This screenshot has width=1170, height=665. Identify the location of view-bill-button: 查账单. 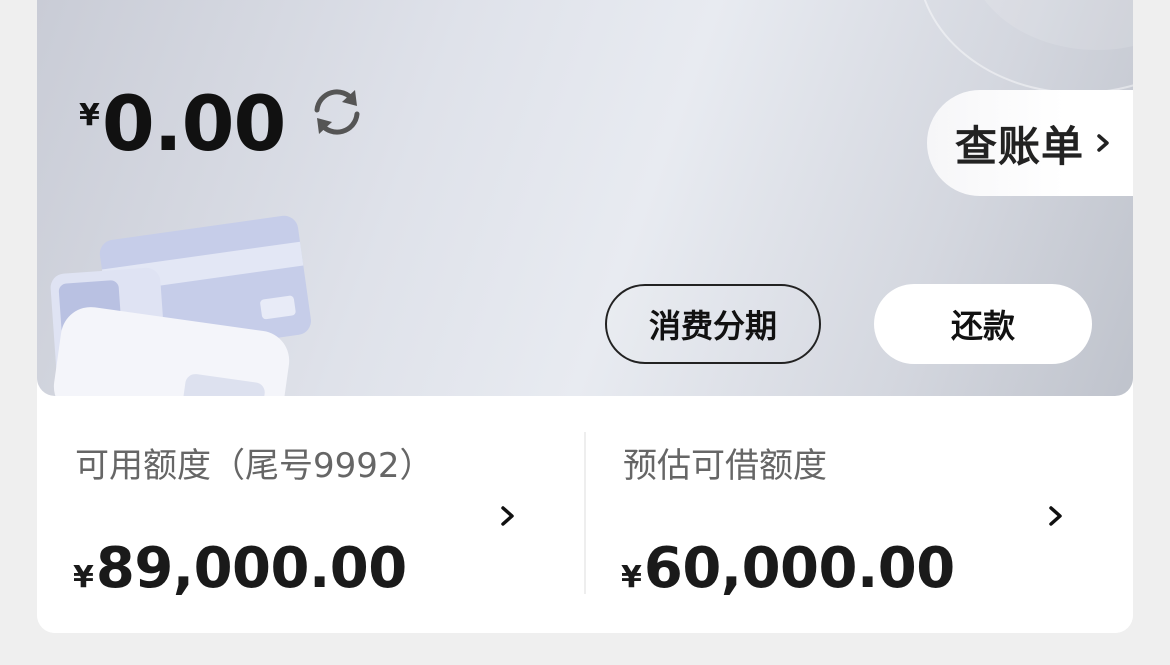
(1030, 143).